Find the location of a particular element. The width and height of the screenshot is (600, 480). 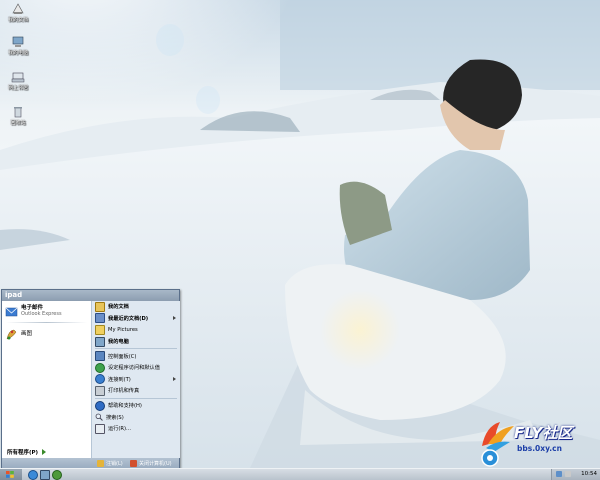

email-icon is located at coordinates (11, 311).